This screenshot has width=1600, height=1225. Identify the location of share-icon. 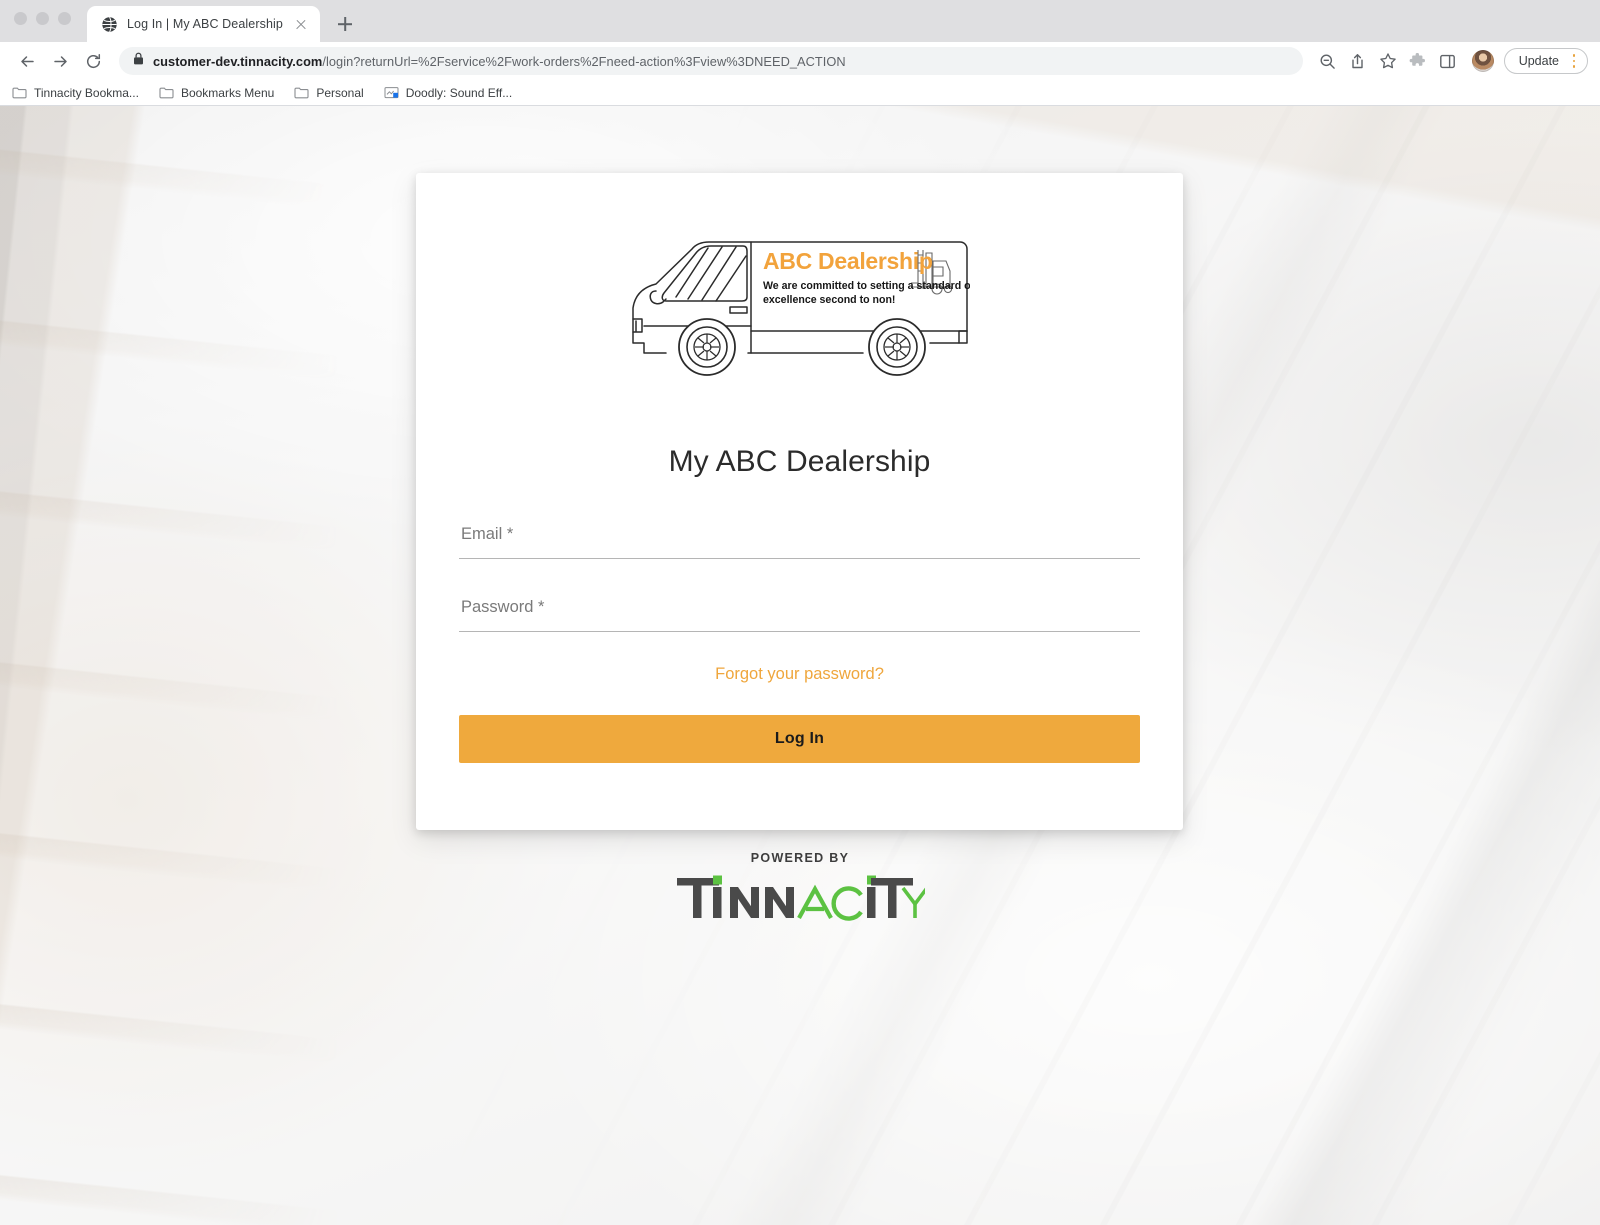
(1358, 61).